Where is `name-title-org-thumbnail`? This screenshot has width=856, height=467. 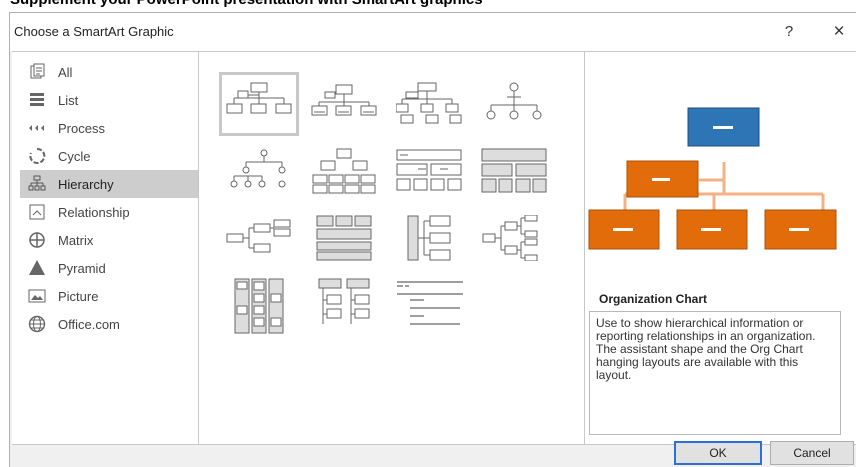
name-title-org-thumbnail is located at coordinates (344, 100).